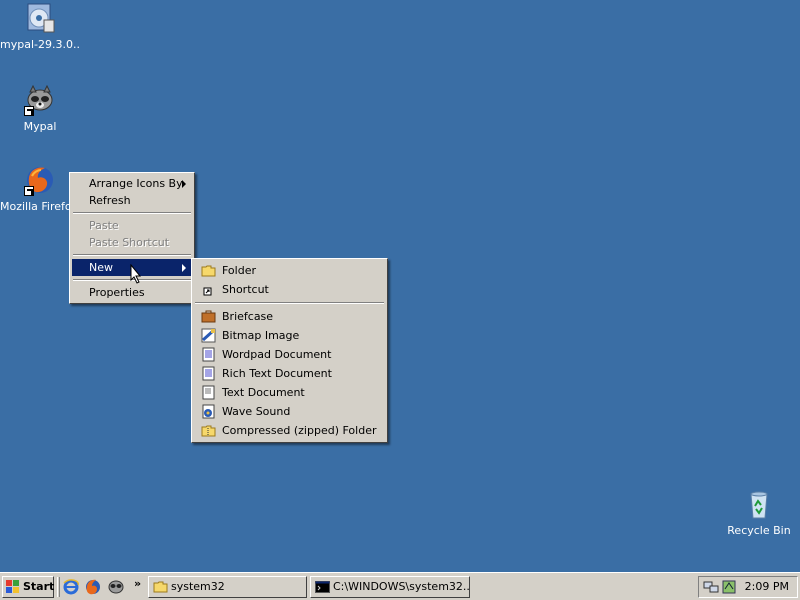 Image resolution: width=800 pixels, height=600 pixels. I want to click on menu-item-paste: Paste, so click(132, 225).